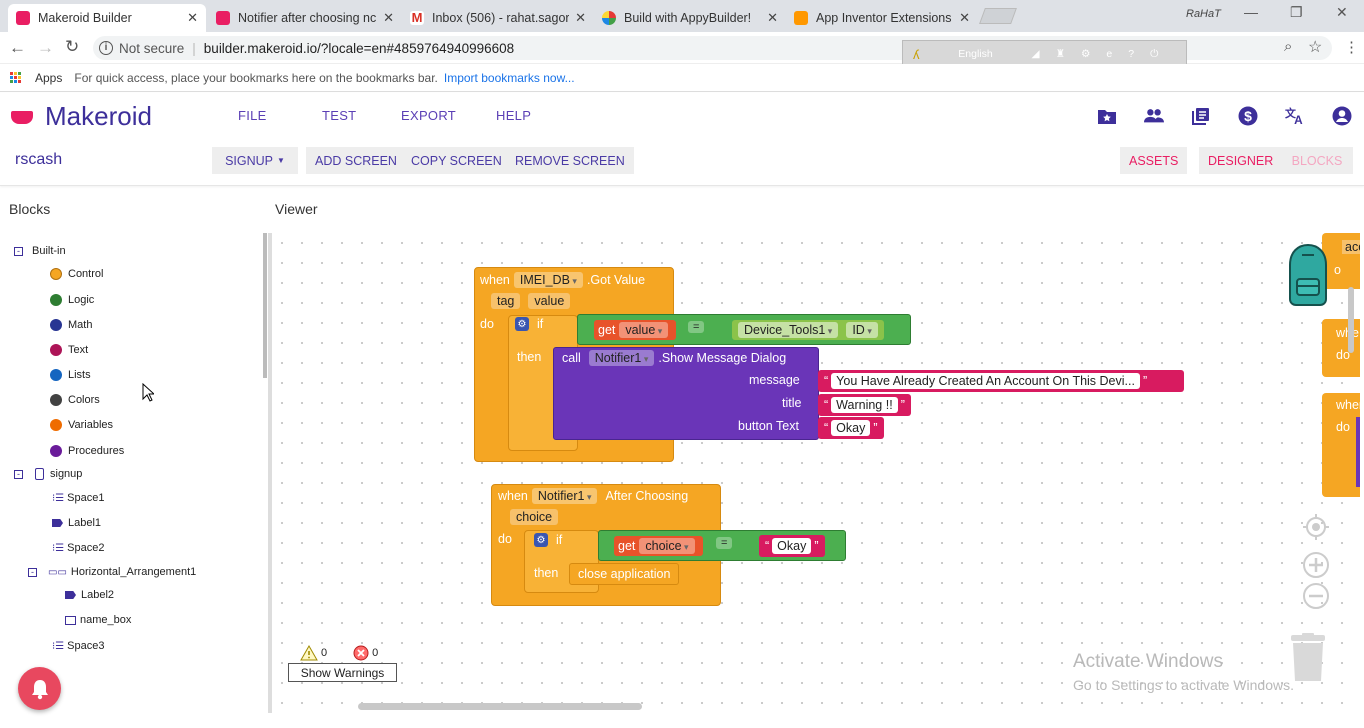 Image resolution: width=1364 pixels, height=728 pixels. What do you see at coordinates (1288, 46) in the screenshot?
I see `search-icon: ⌕` at bounding box center [1288, 46].